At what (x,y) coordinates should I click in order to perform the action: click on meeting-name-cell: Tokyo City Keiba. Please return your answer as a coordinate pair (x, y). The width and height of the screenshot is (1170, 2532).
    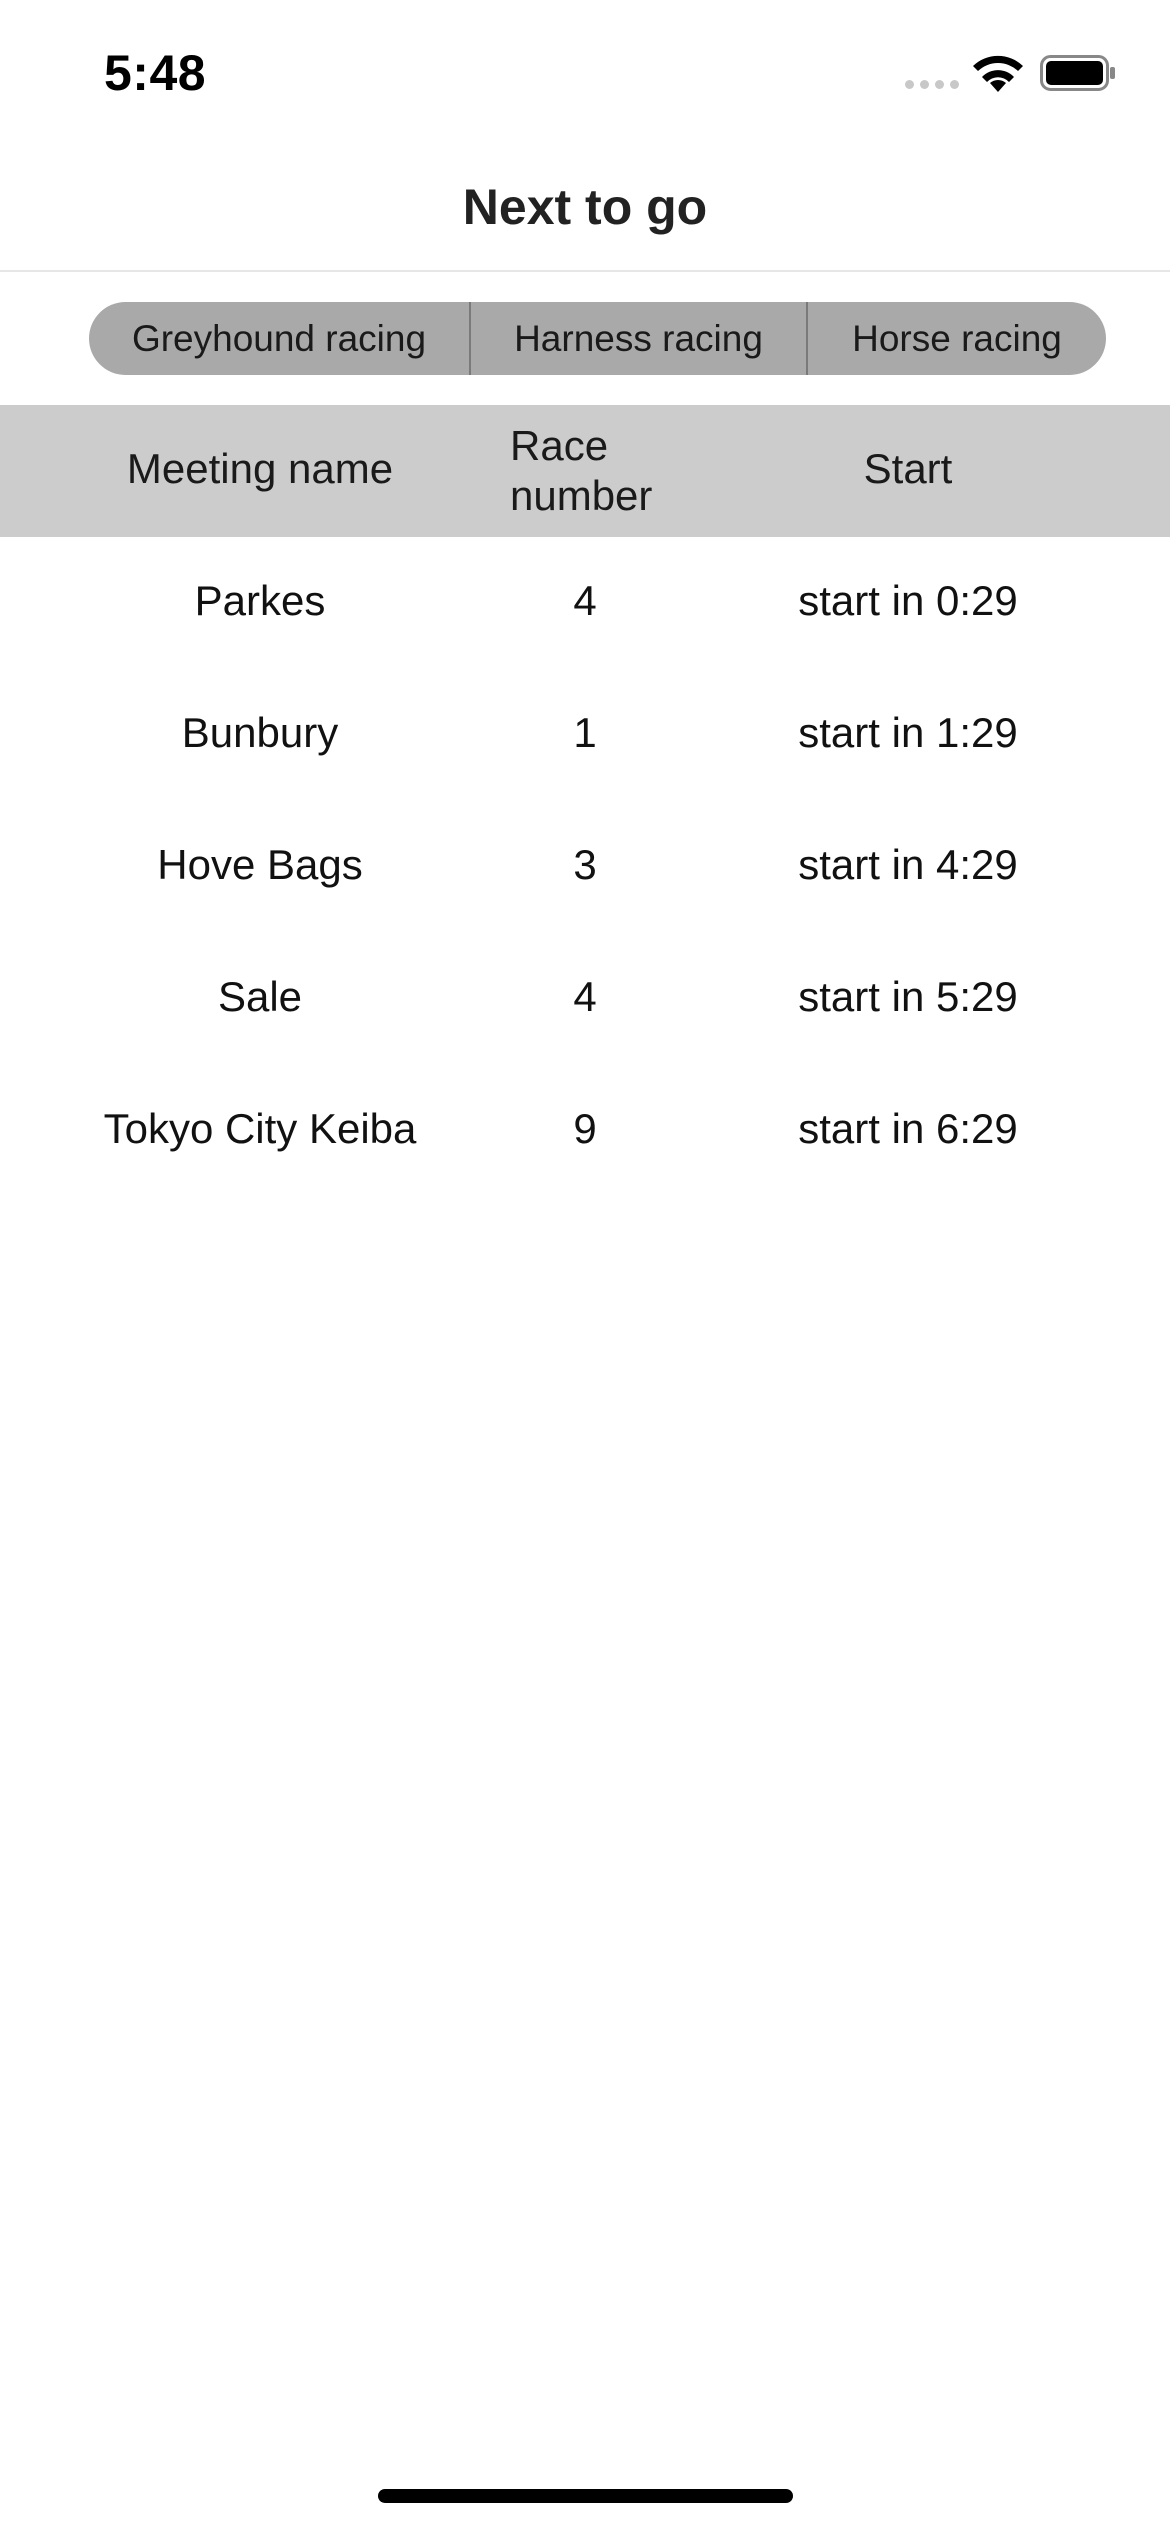
    Looking at the image, I should click on (260, 1128).